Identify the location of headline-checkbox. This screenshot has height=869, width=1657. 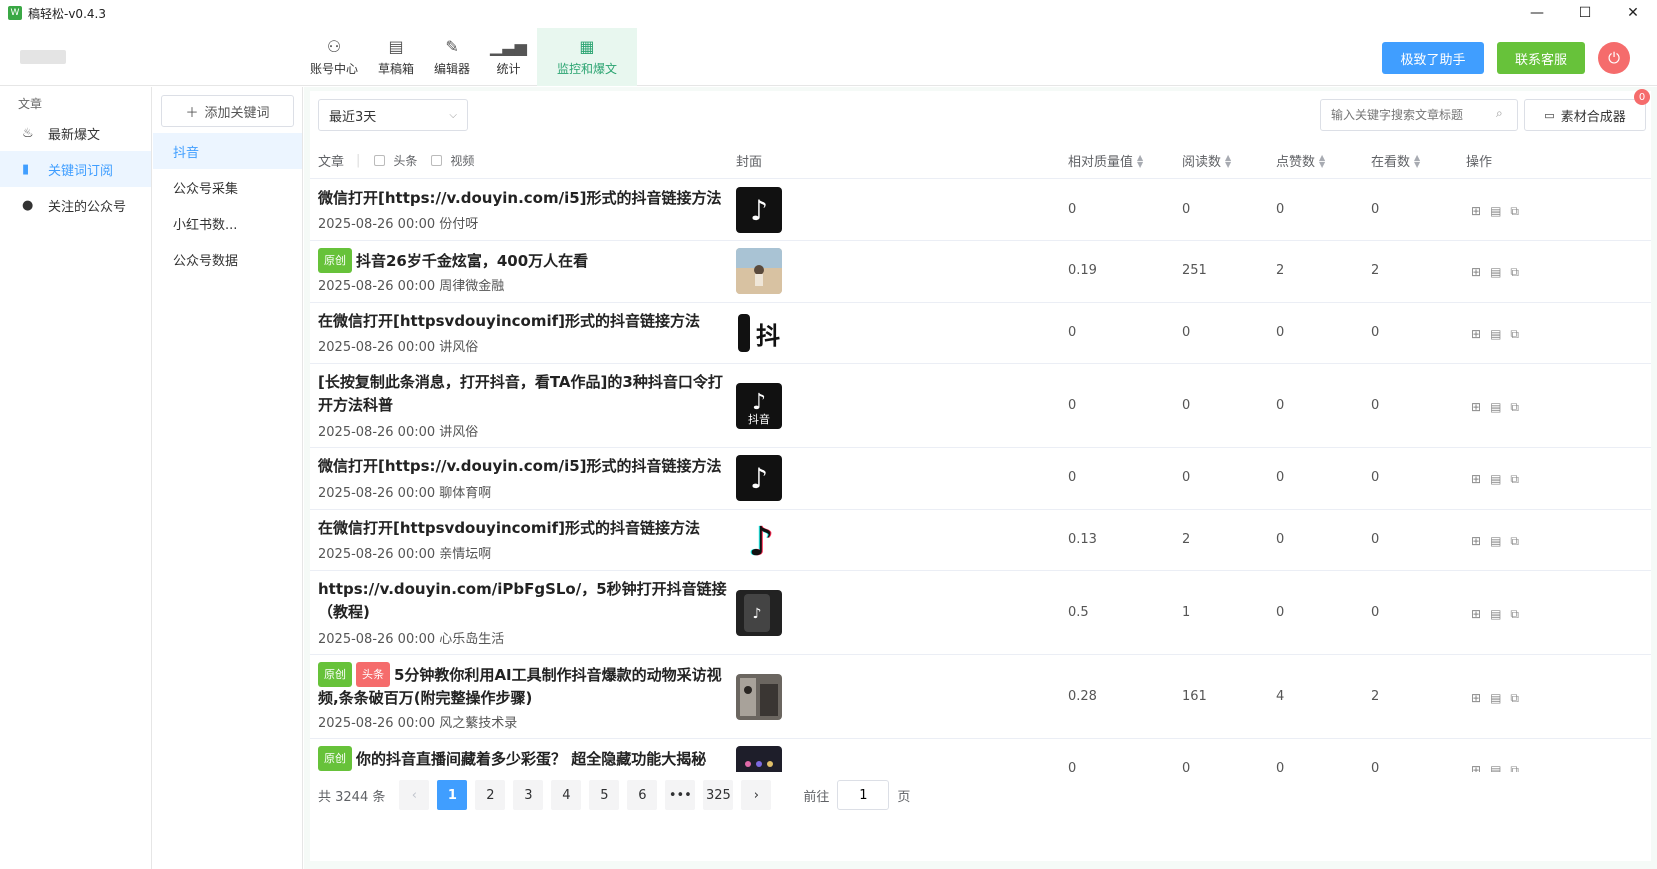
(380, 160).